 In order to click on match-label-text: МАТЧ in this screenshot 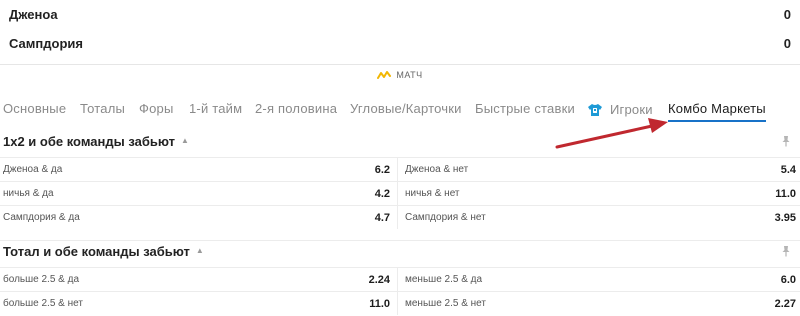, I will do `click(409, 75)`.